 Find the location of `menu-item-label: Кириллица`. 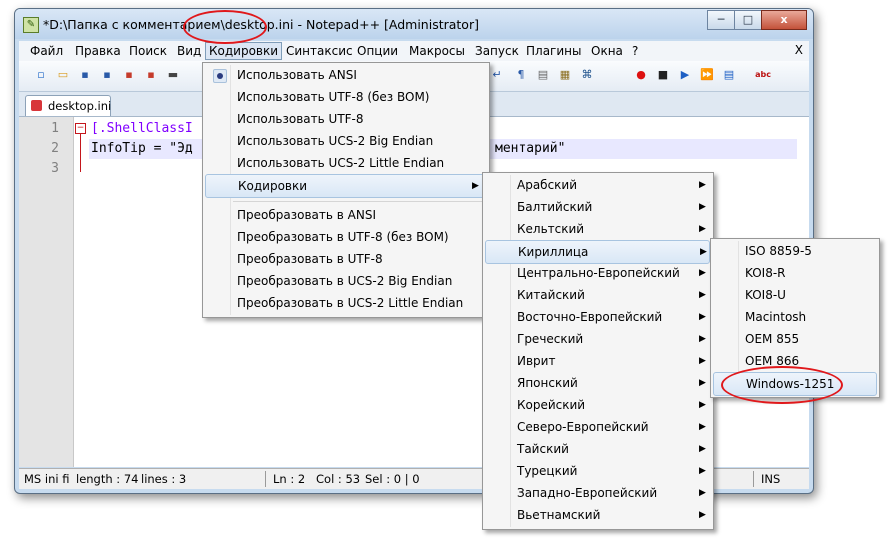

menu-item-label: Кириллица is located at coordinates (553, 252).